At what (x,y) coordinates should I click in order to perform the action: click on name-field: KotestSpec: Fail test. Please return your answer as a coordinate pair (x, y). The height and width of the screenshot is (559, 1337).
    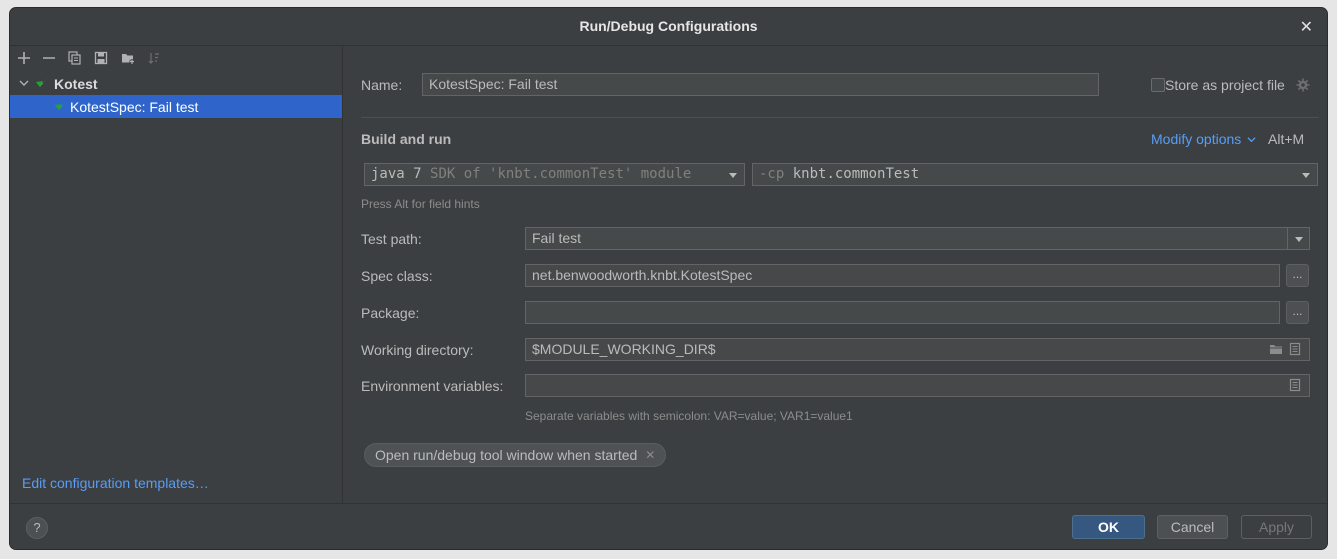
    Looking at the image, I should click on (760, 84).